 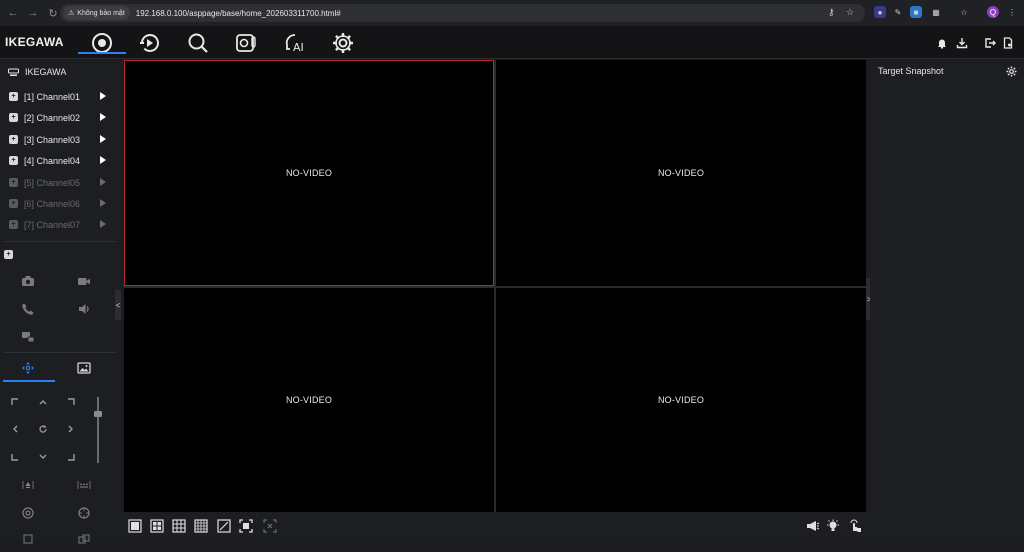 What do you see at coordinates (936, 12) in the screenshot?
I see `puzzle-icon: ▦` at bounding box center [936, 12].